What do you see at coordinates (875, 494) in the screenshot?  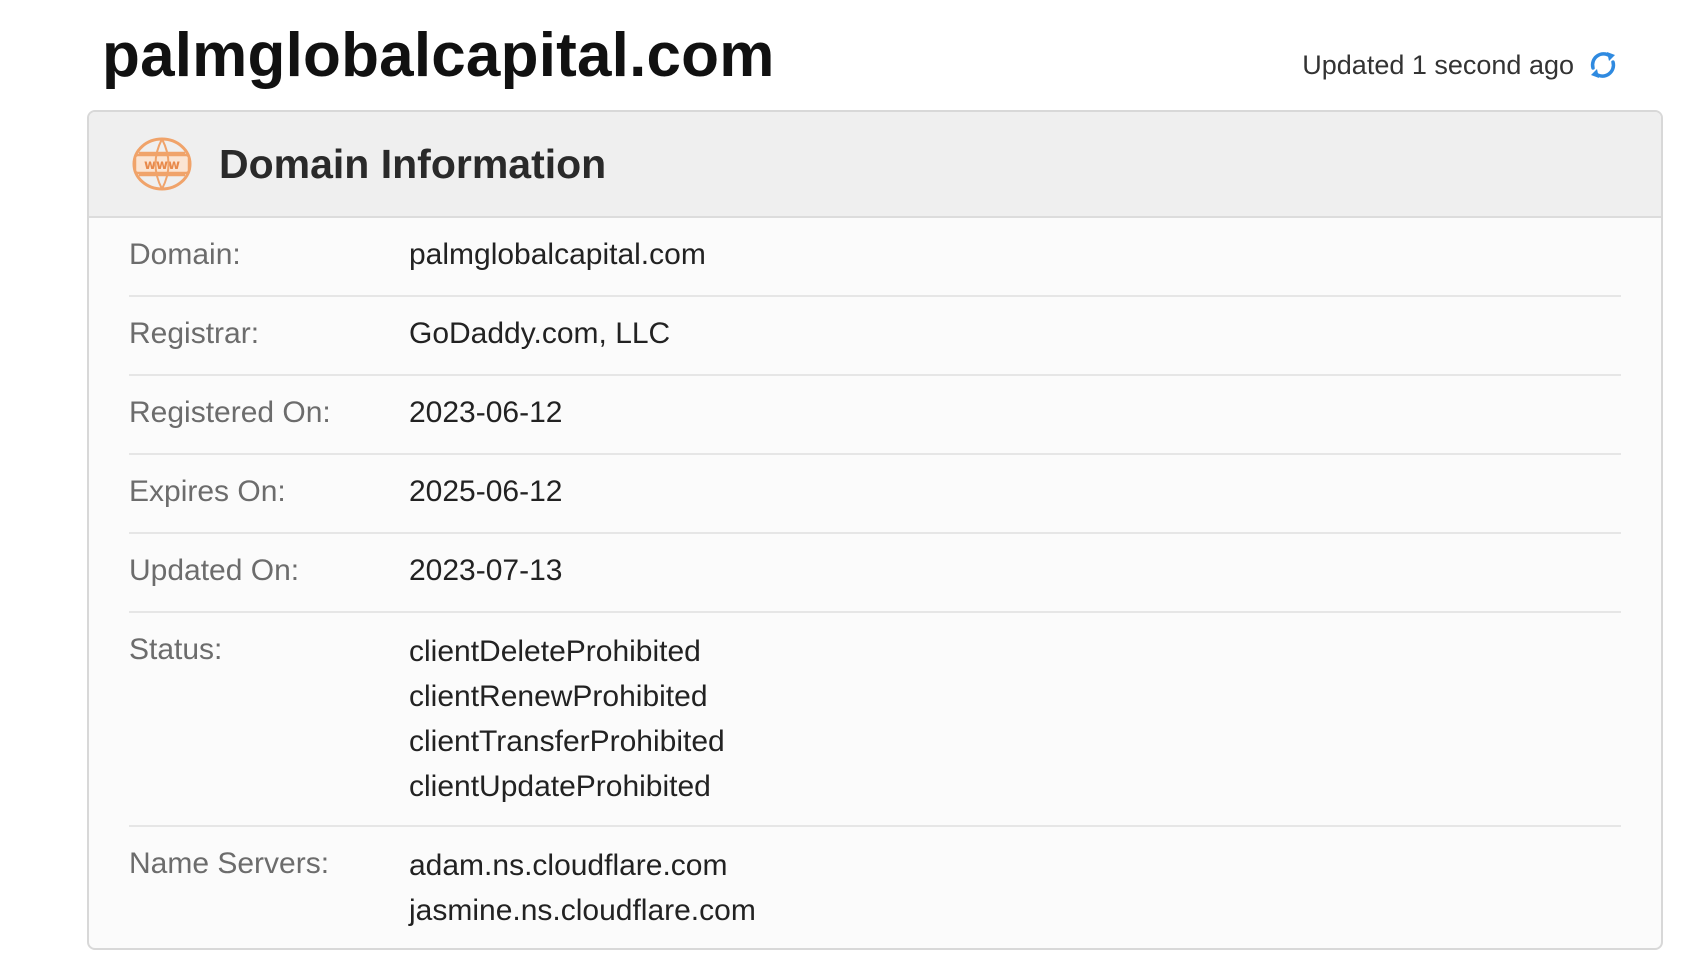 I see `row-expires-on: Expires On: 2025-06-12` at bounding box center [875, 494].